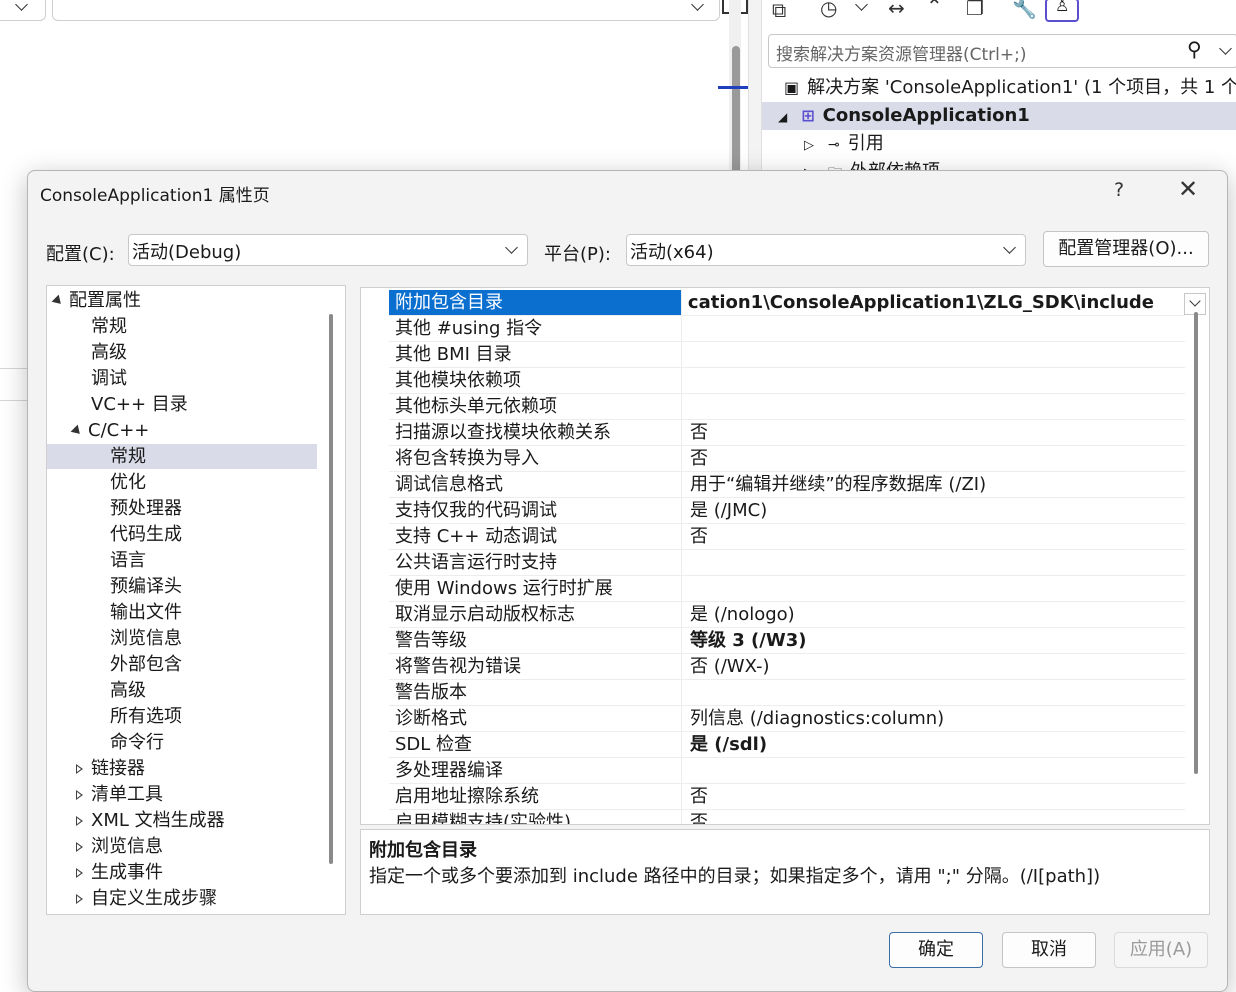 Image resolution: width=1236 pixels, height=992 pixels. What do you see at coordinates (787, 485) in the screenshot?
I see `property-row: 调试信息格式 用于“编辑并继续”的程序数据库 (/ZI)` at bounding box center [787, 485].